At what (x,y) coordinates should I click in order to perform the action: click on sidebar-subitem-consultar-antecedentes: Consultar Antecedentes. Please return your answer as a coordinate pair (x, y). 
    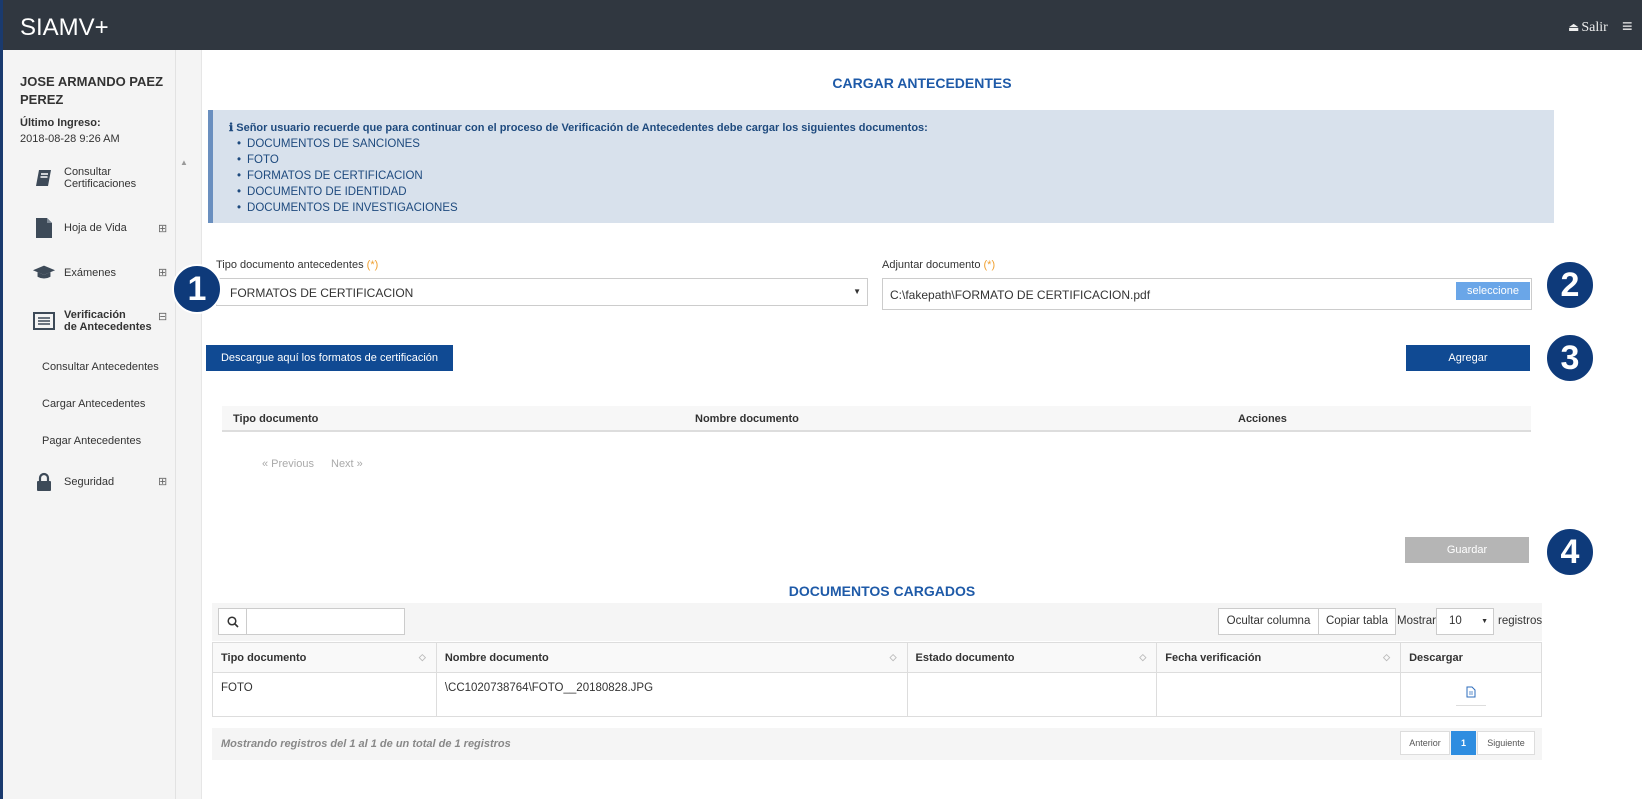
    Looking at the image, I should click on (100, 367).